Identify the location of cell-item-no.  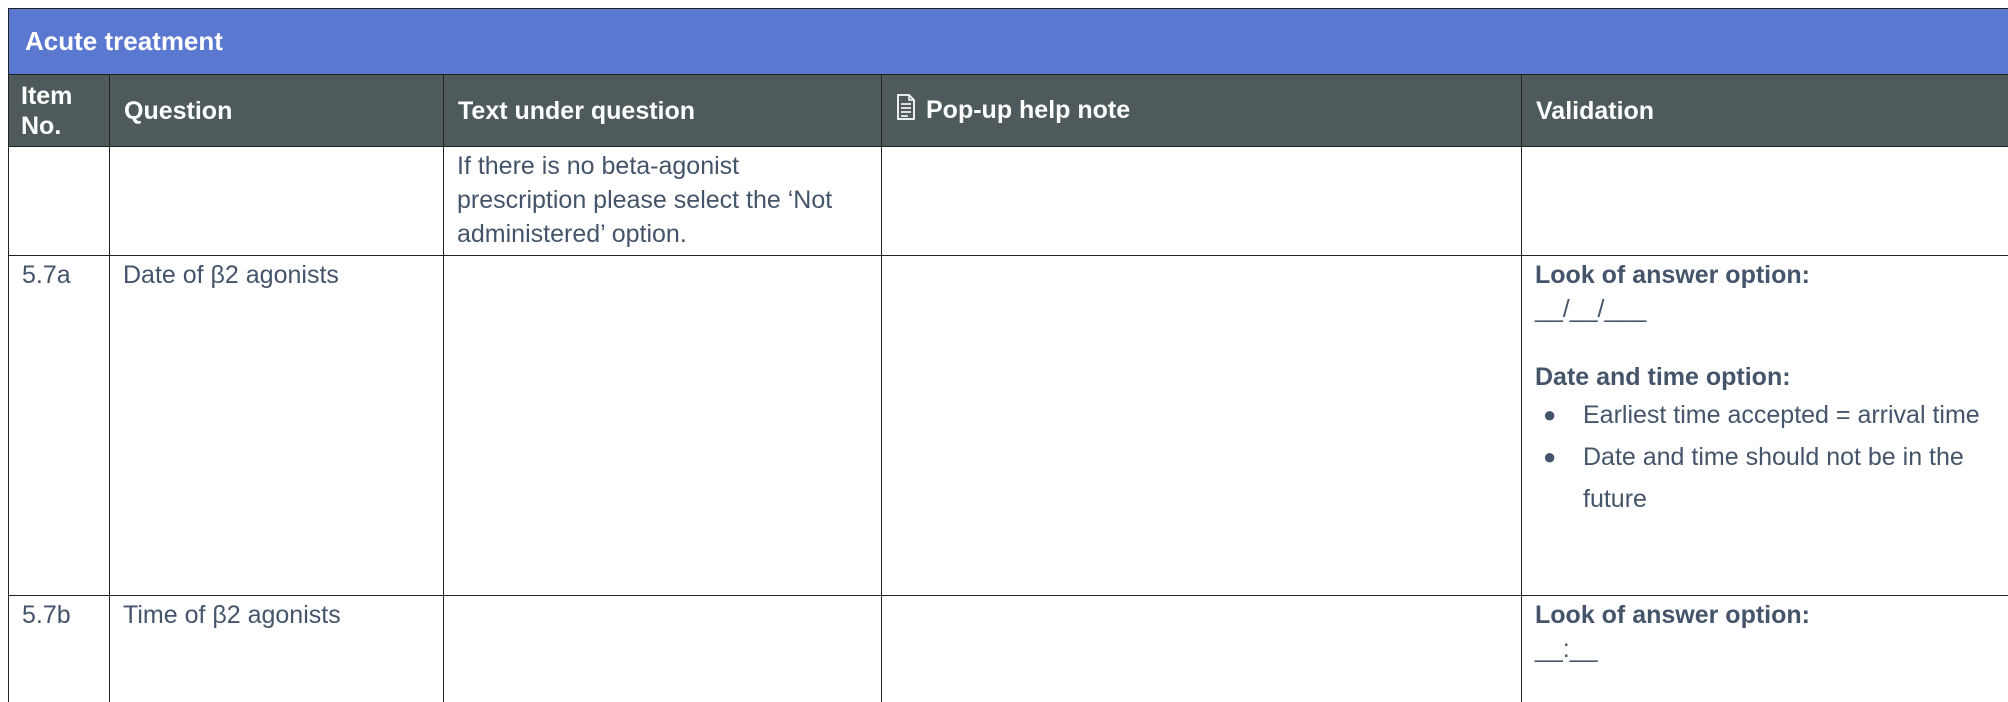
(59, 201).